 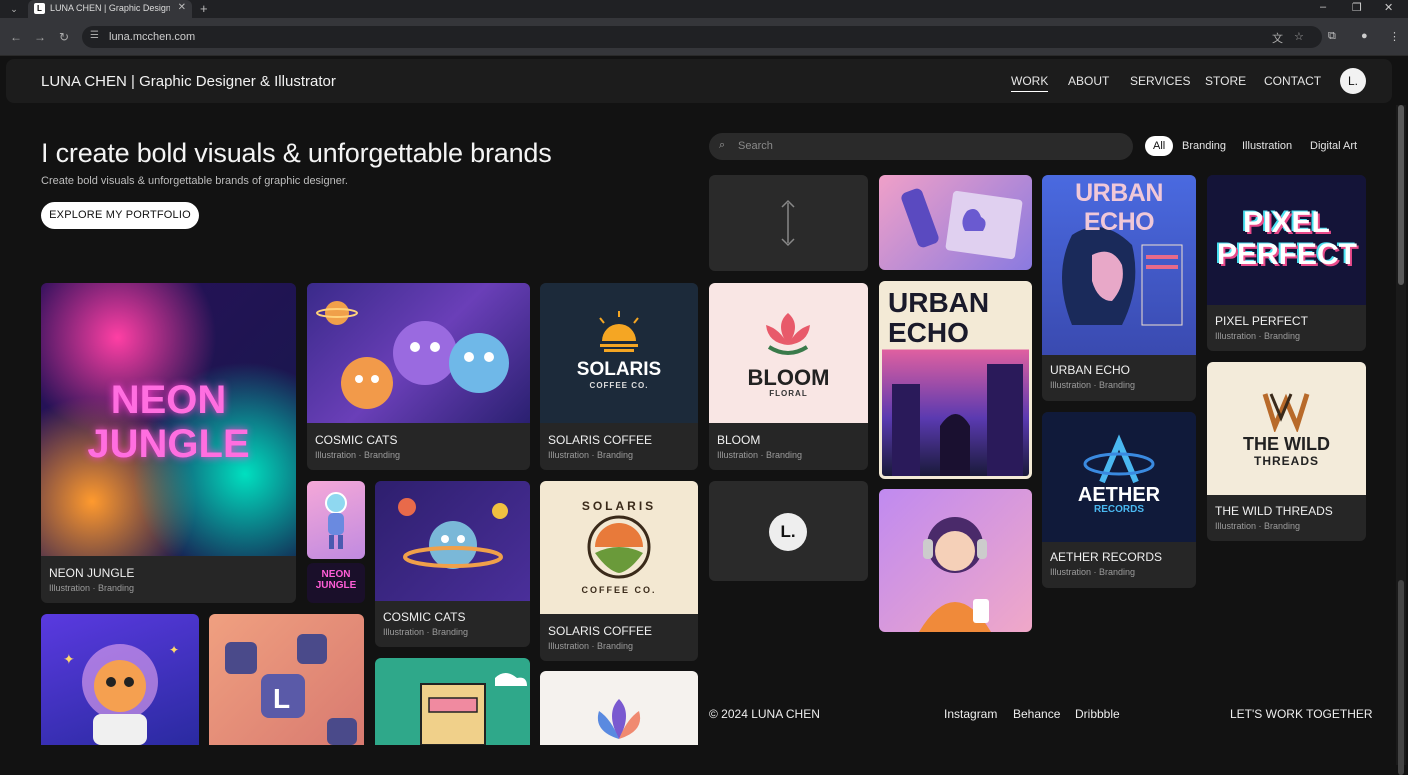 I want to click on new-tab-icon: +, so click(x=204, y=8).